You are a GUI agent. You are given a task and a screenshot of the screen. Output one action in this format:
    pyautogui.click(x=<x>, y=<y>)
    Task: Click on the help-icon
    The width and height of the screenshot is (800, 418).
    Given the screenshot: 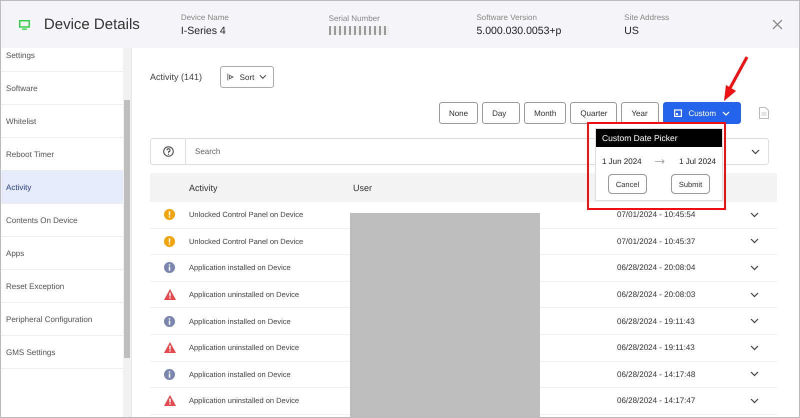 What is the action you would take?
    pyautogui.click(x=168, y=151)
    